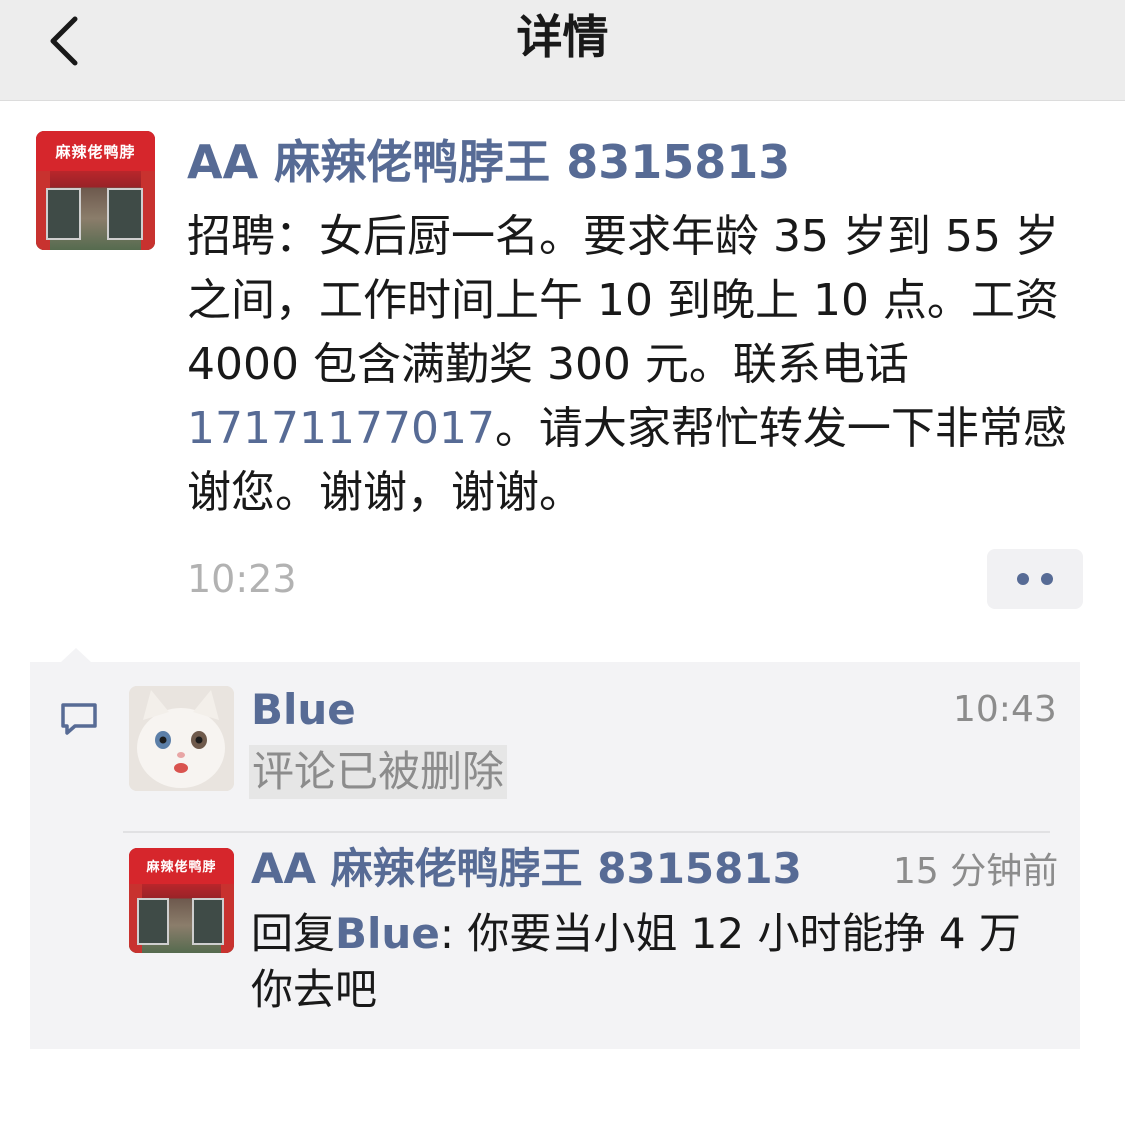 This screenshot has width=1125, height=1132. What do you see at coordinates (562, 37) in the screenshot?
I see `page-title: 详情` at bounding box center [562, 37].